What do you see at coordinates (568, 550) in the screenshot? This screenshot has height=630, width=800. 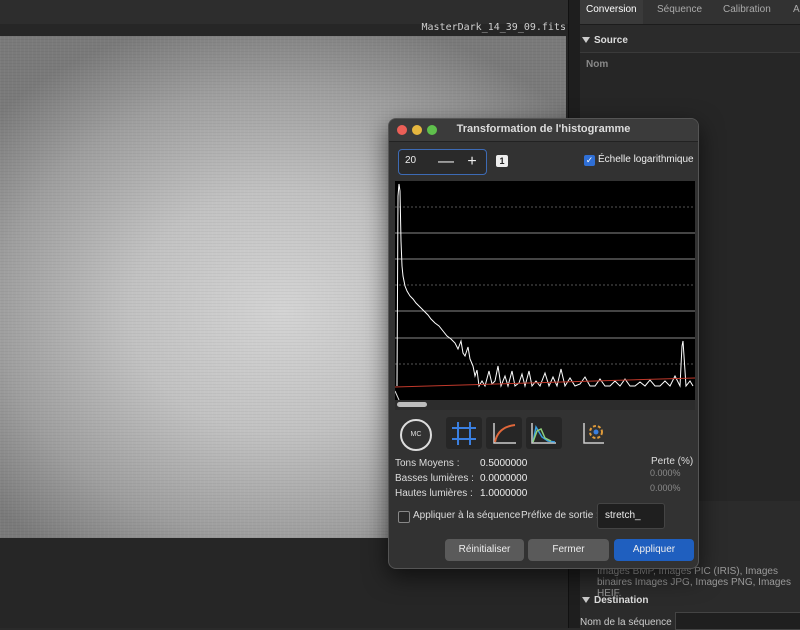 I see `close-button: Fermer` at bounding box center [568, 550].